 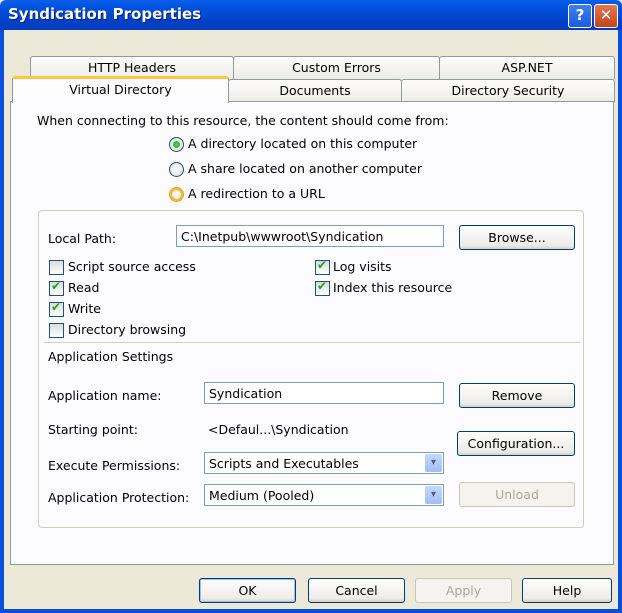 I want to click on log-visits-checkbox, so click(x=322, y=266).